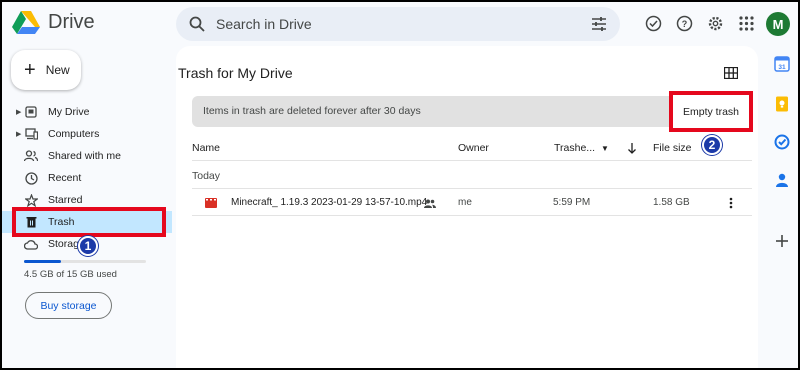 The height and width of the screenshot is (370, 800). What do you see at coordinates (700, 23) in the screenshot?
I see `top-icons: ?` at bounding box center [700, 23].